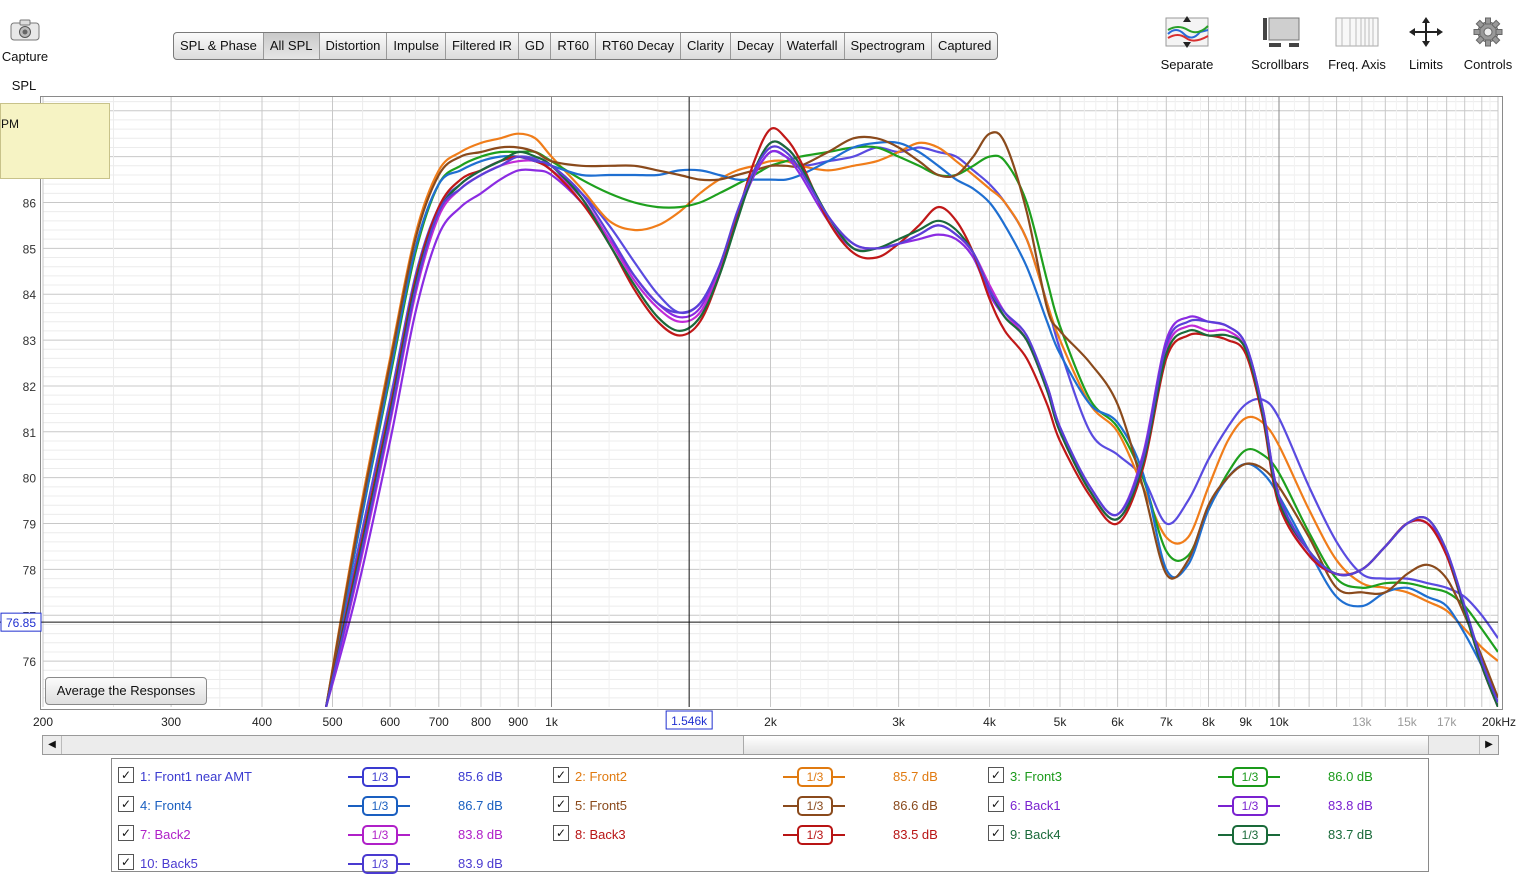 The image size is (1519, 874). What do you see at coordinates (1061, 722) in the screenshot?
I see `x-tick-label: 5k` at bounding box center [1061, 722].